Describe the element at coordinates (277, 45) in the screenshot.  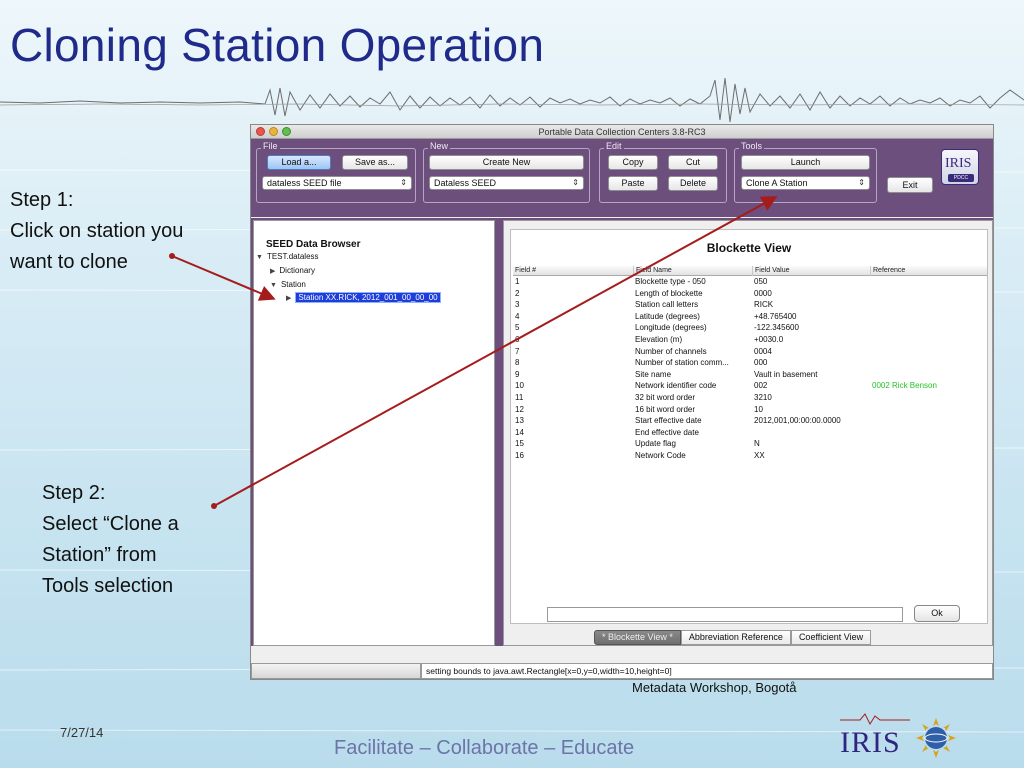
I see `slide-title: Cloning Station Operation` at that location.